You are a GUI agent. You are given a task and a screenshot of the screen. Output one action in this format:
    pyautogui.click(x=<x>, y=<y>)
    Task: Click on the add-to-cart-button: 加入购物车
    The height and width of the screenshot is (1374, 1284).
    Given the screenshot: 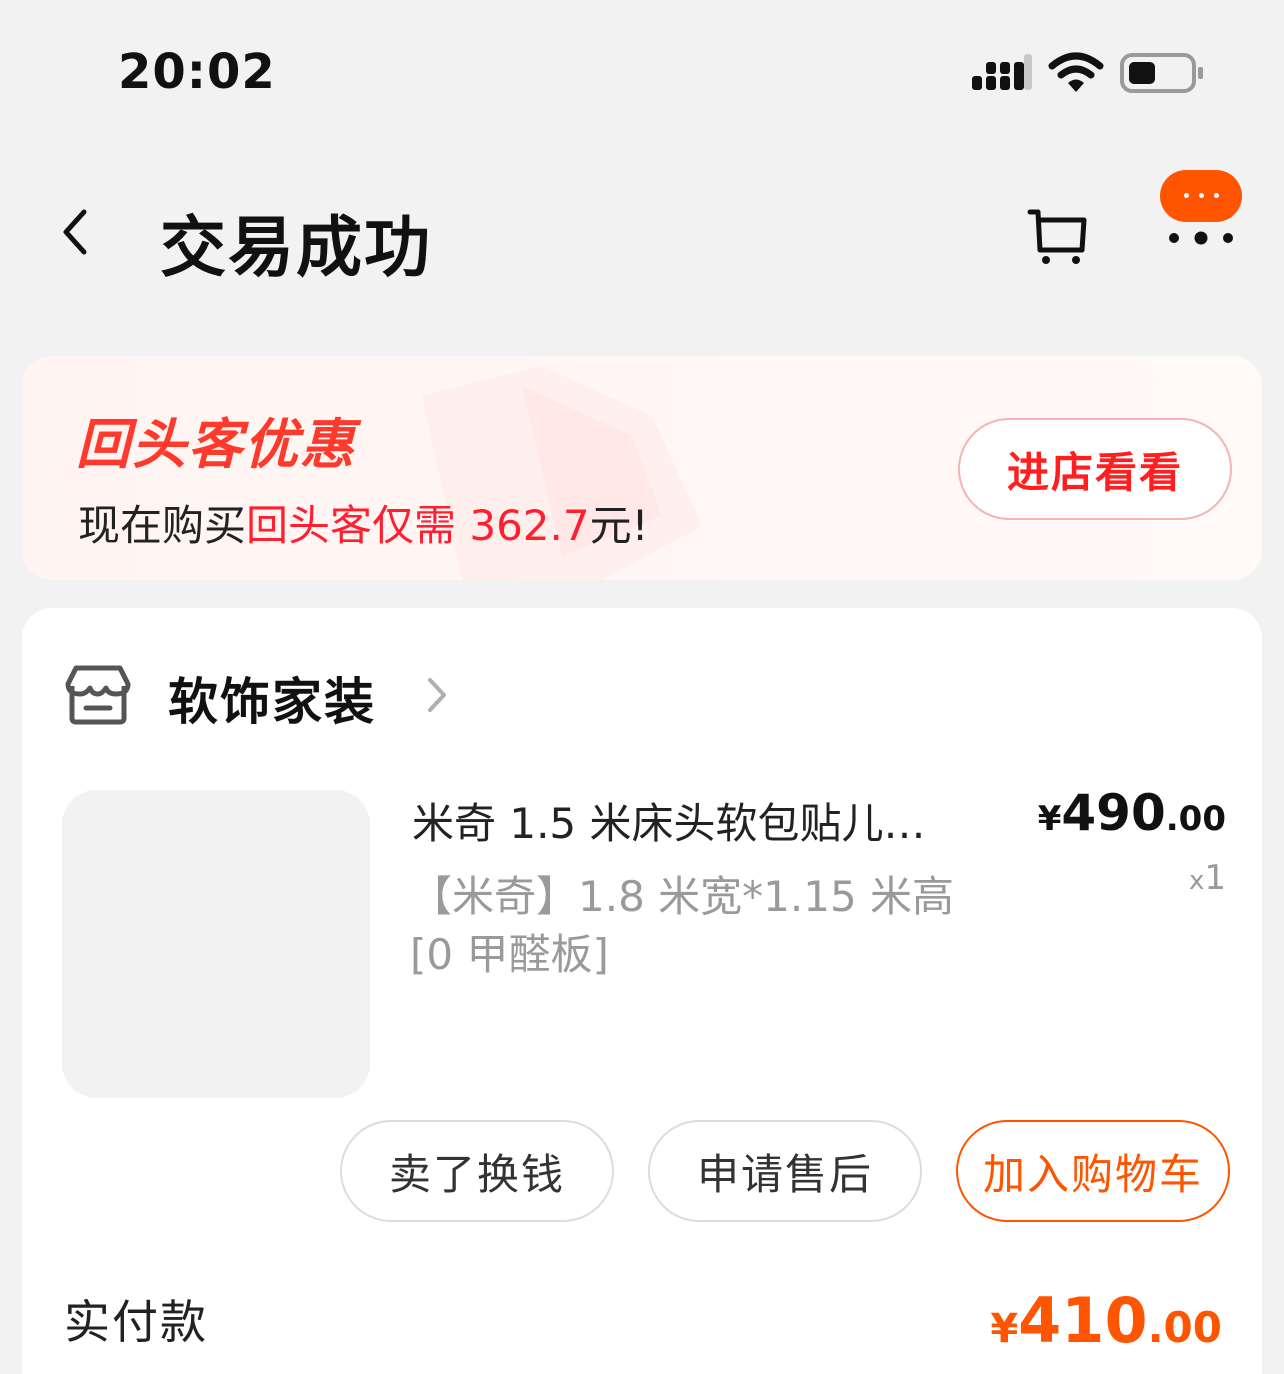 What is the action you would take?
    pyautogui.click(x=1093, y=1171)
    